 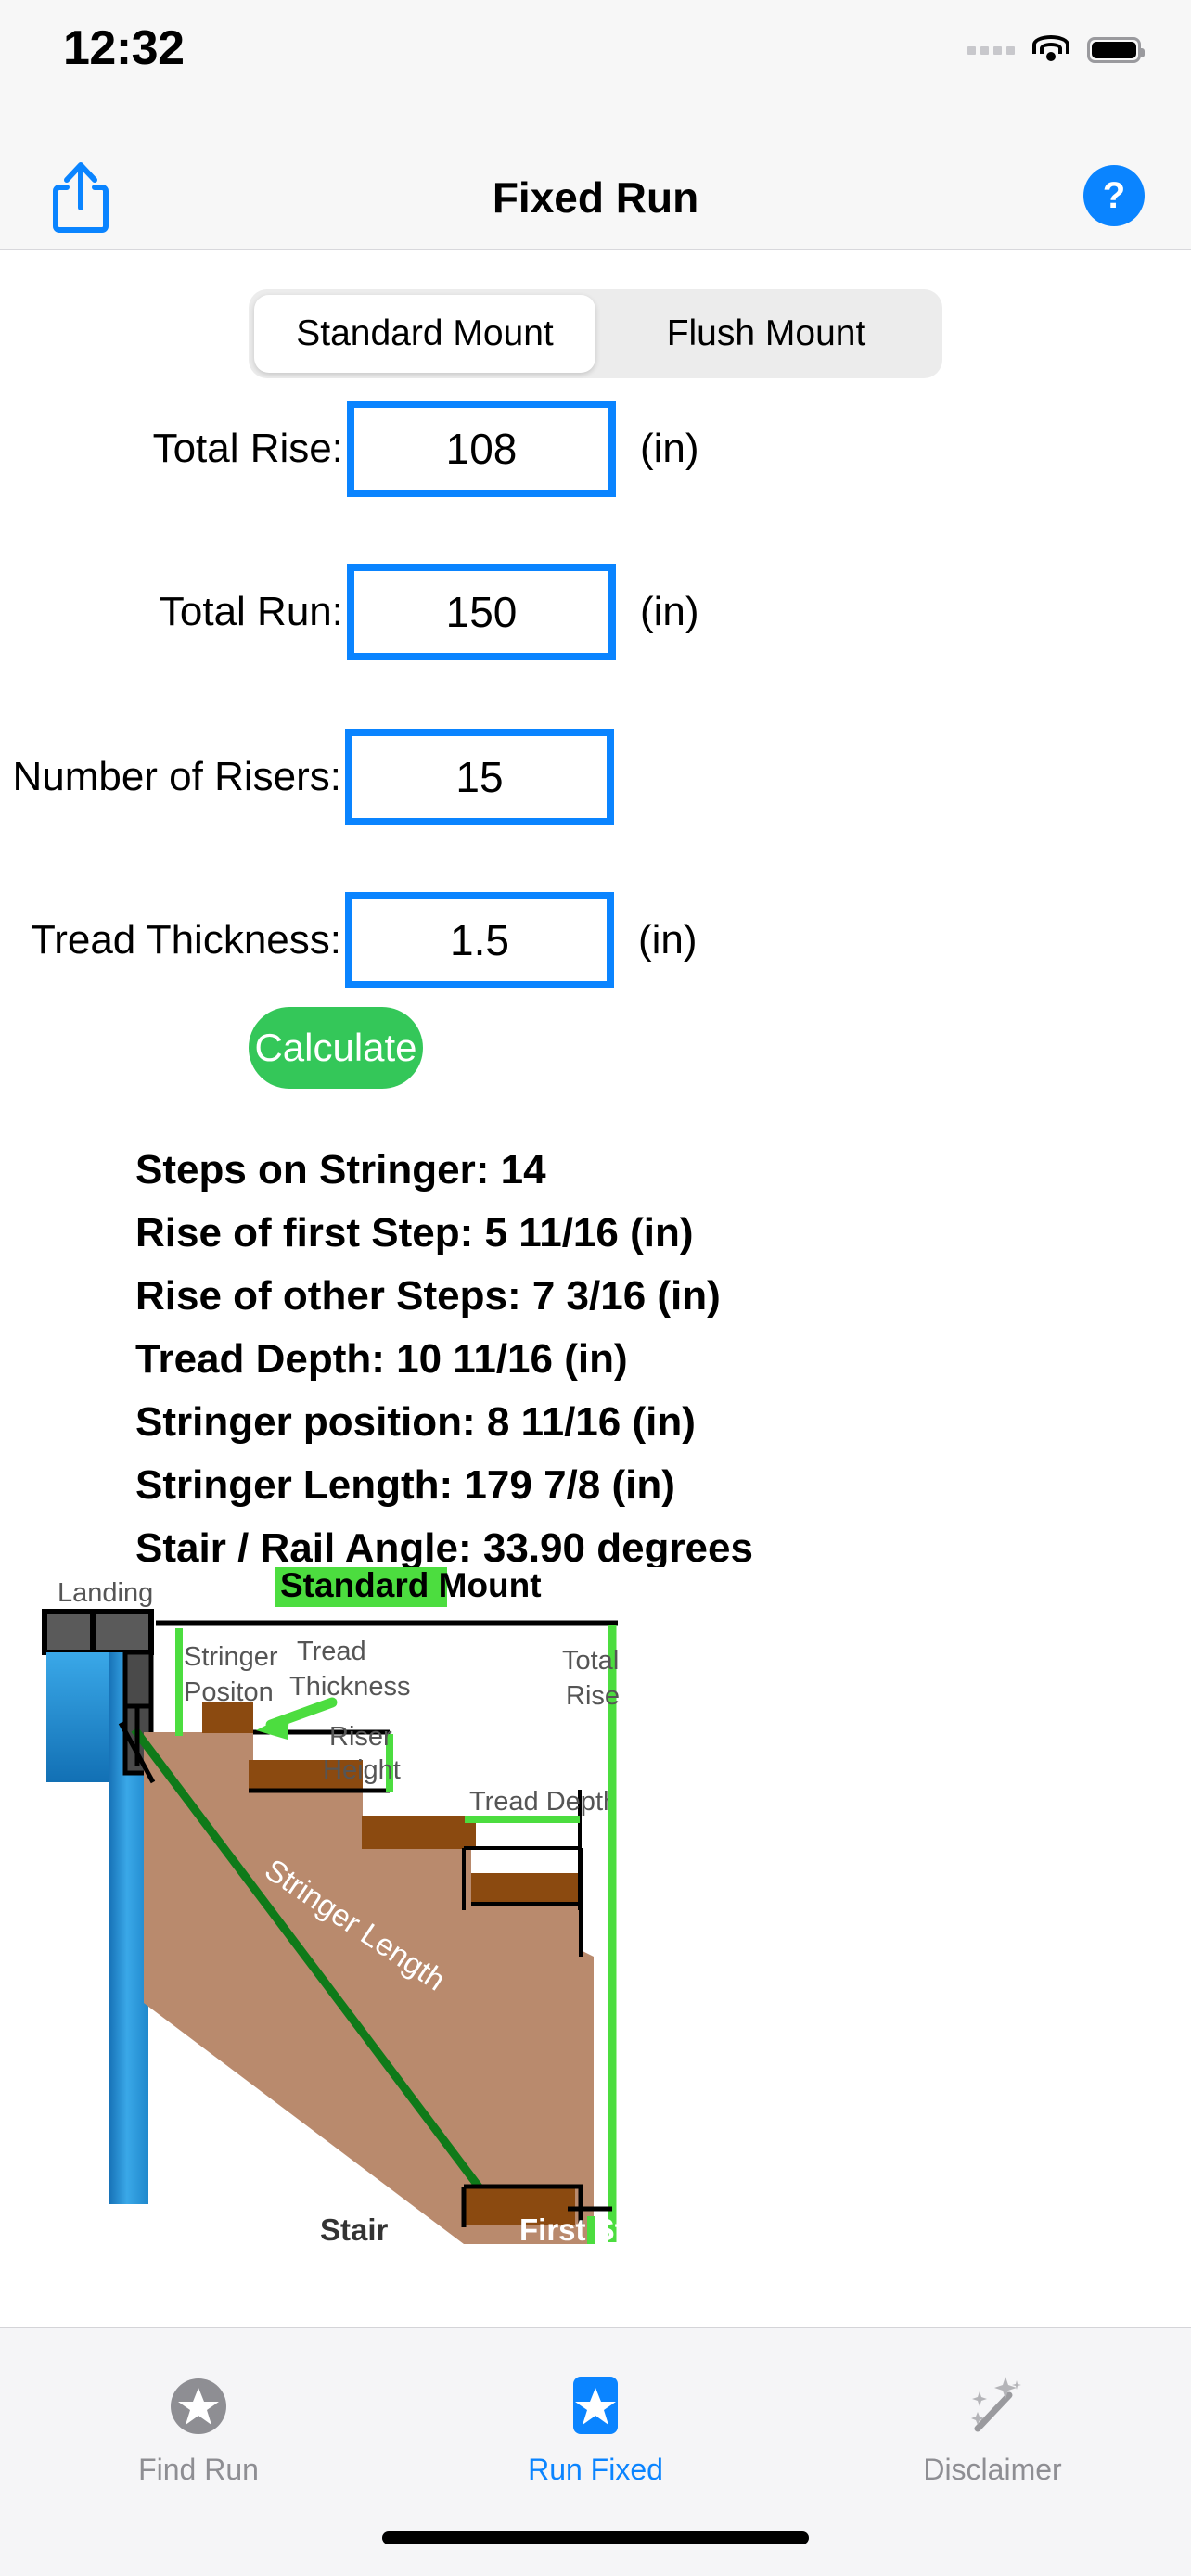 I want to click on label-total-rise-line1: Total, so click(x=590, y=1661).